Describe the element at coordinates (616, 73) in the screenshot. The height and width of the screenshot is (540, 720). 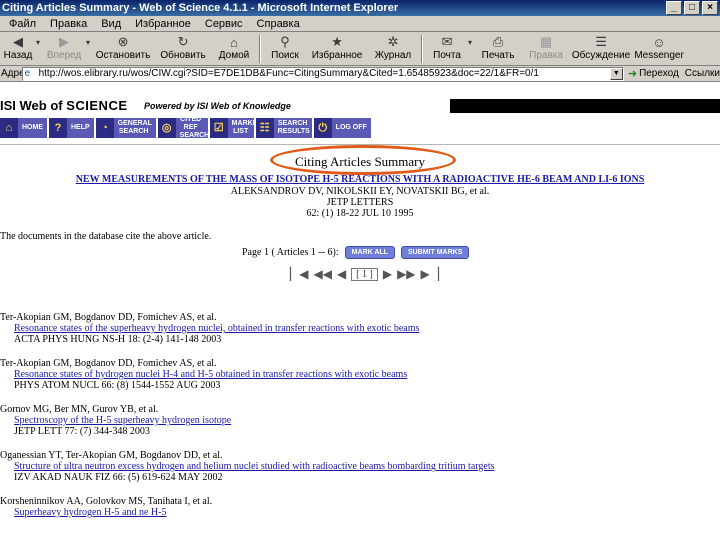
I see `address-dropdown-icon: ▼` at that location.